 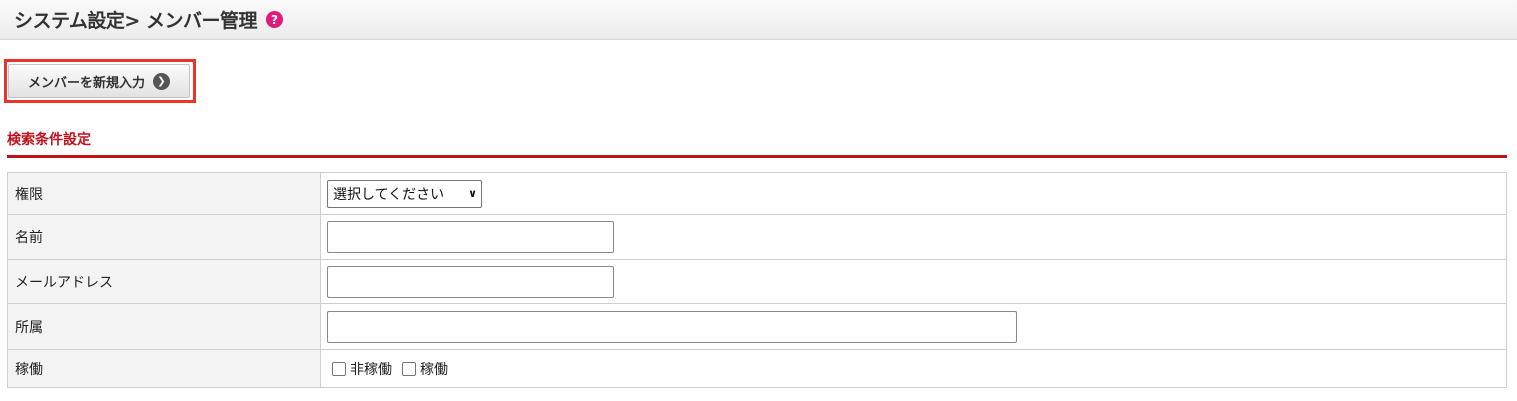 What do you see at coordinates (164, 326) in the screenshot?
I see `dept-label: 所属` at bounding box center [164, 326].